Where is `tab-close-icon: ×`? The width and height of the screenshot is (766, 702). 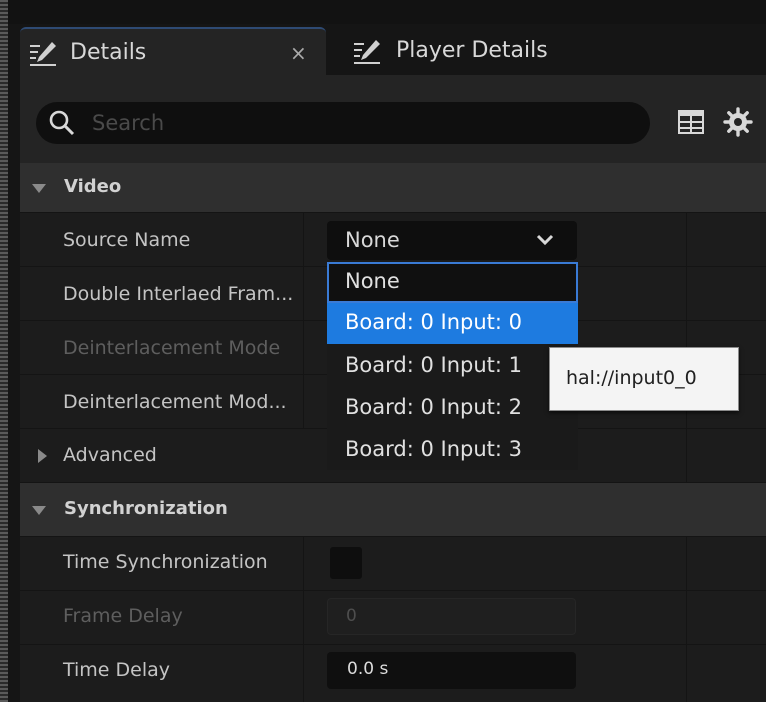 tab-close-icon: × is located at coordinates (298, 53).